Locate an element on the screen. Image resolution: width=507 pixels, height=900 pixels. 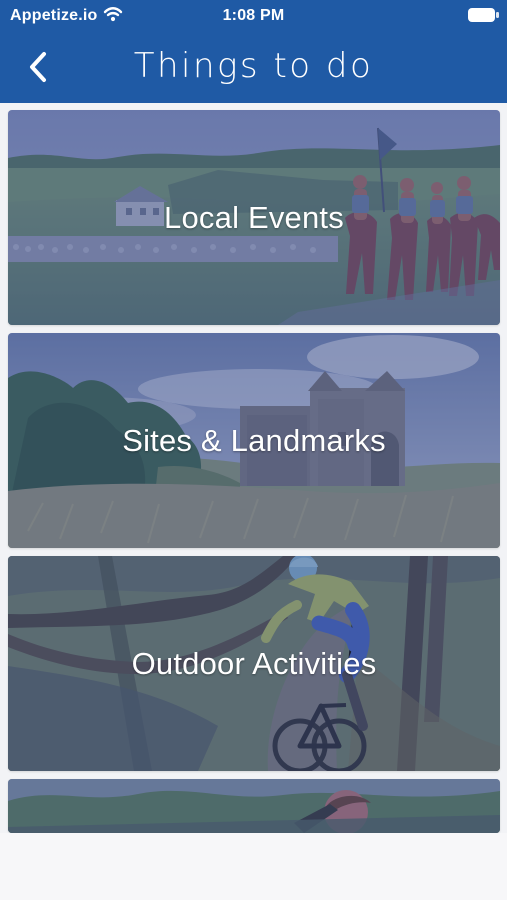
app-header: Appetize.io 1:08 PM Things to do is located at coordinates (253, 51).